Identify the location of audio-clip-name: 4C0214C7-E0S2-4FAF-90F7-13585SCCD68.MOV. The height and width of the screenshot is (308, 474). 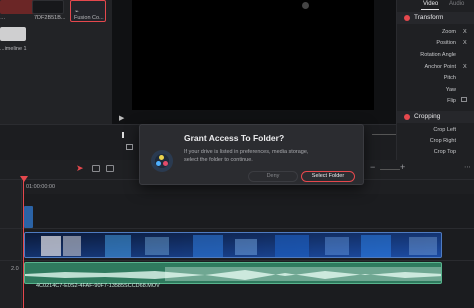
(98, 286).